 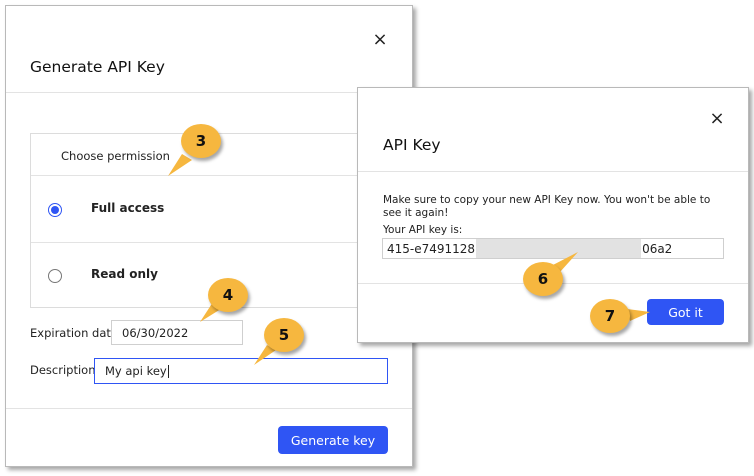 I want to click on callout-3: 3, so click(x=201, y=141).